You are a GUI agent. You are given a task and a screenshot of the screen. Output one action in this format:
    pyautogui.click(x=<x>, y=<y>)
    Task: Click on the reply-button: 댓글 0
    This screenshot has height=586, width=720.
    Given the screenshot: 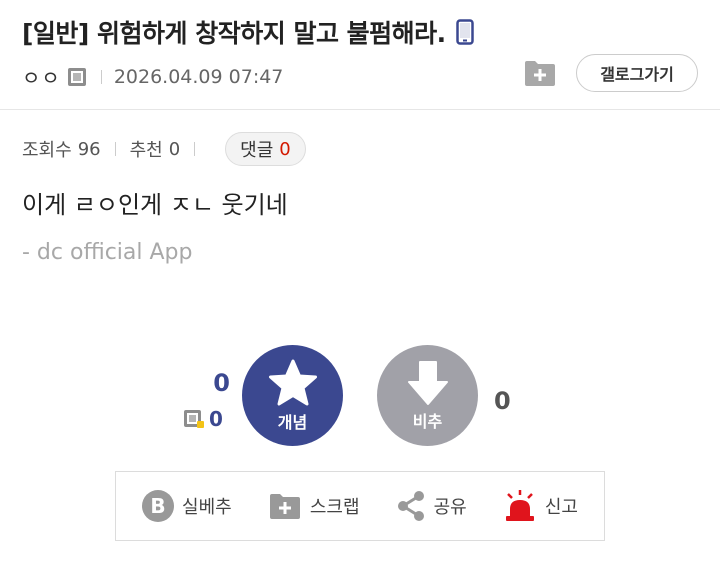 What is the action you would take?
    pyautogui.click(x=265, y=149)
    